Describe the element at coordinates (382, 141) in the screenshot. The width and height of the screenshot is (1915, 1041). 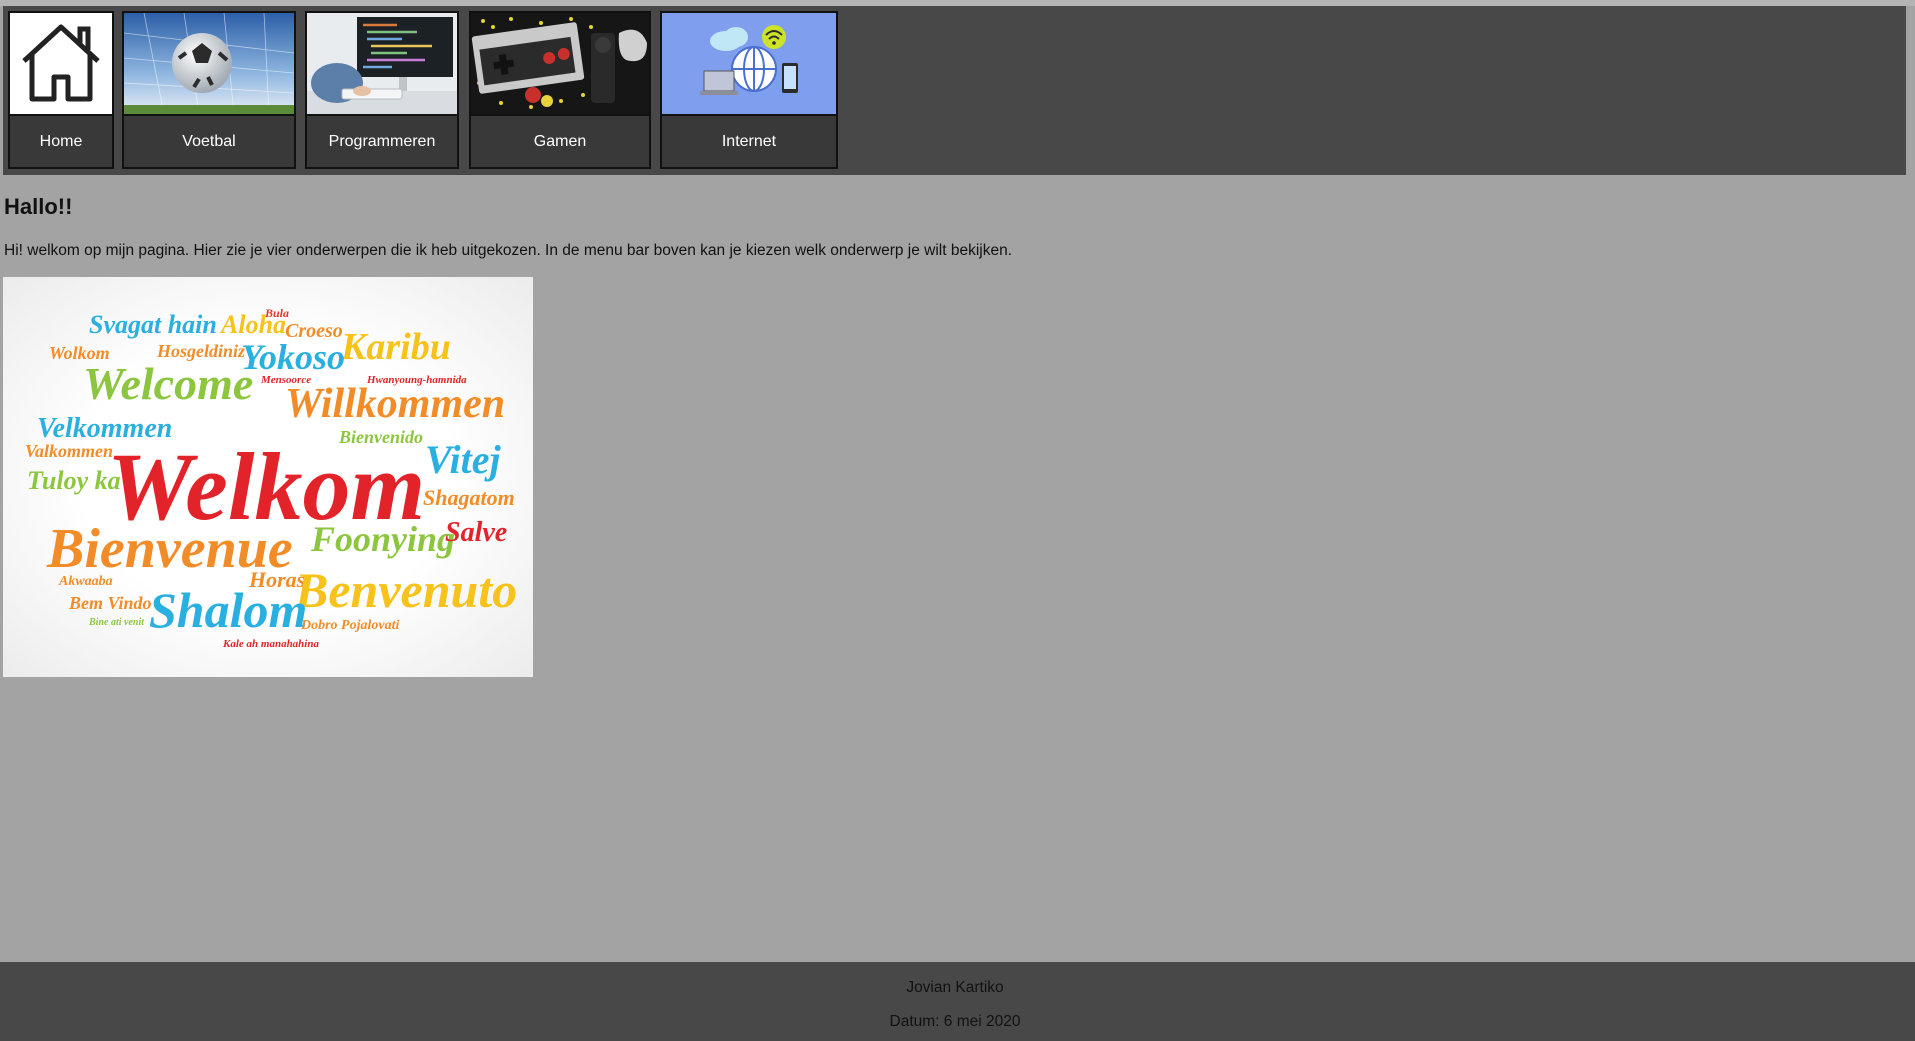
I see `nav-label-programmeren: Programmeren` at that location.